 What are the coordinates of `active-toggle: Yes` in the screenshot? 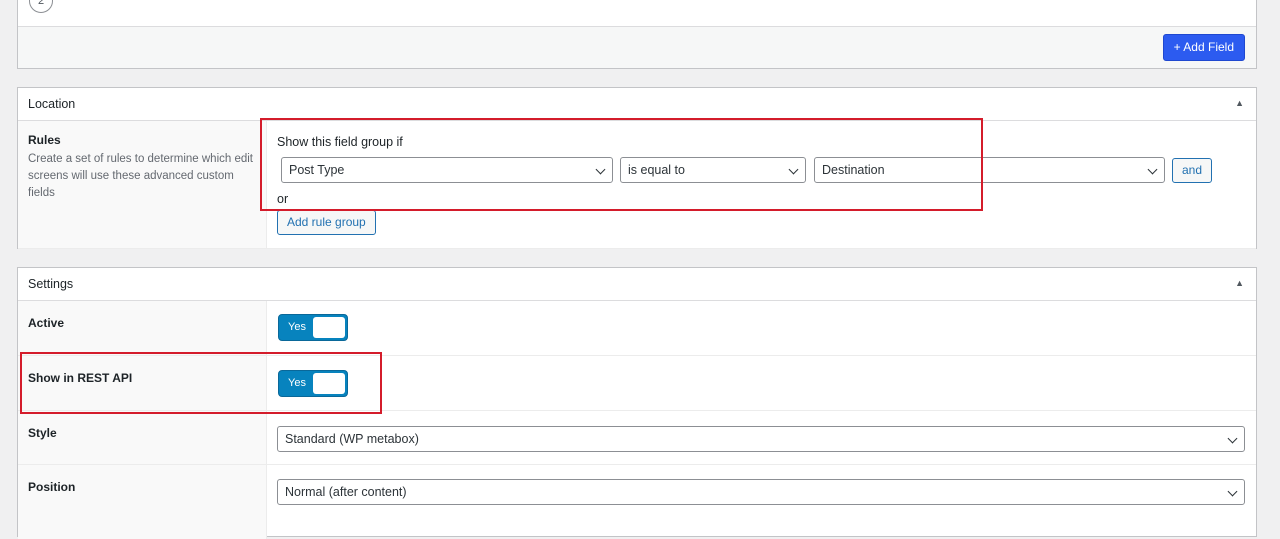 It's located at (313, 327).